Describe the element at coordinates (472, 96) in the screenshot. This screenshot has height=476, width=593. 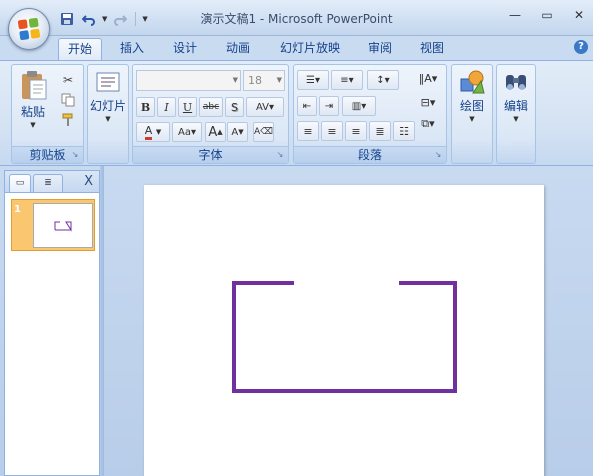
I see `drawing-button: 绘图 ▼` at that location.